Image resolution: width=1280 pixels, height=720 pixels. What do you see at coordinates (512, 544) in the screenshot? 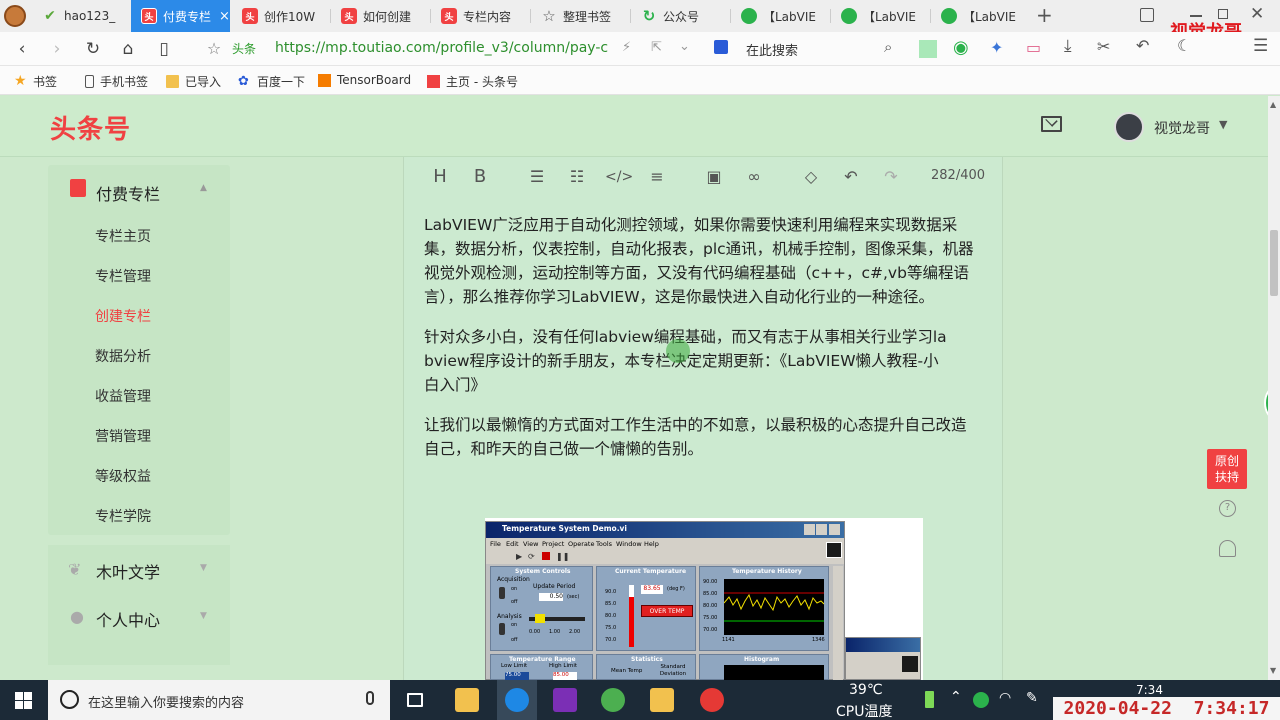
I see `labview-menu-edit: Edit` at bounding box center [512, 544].